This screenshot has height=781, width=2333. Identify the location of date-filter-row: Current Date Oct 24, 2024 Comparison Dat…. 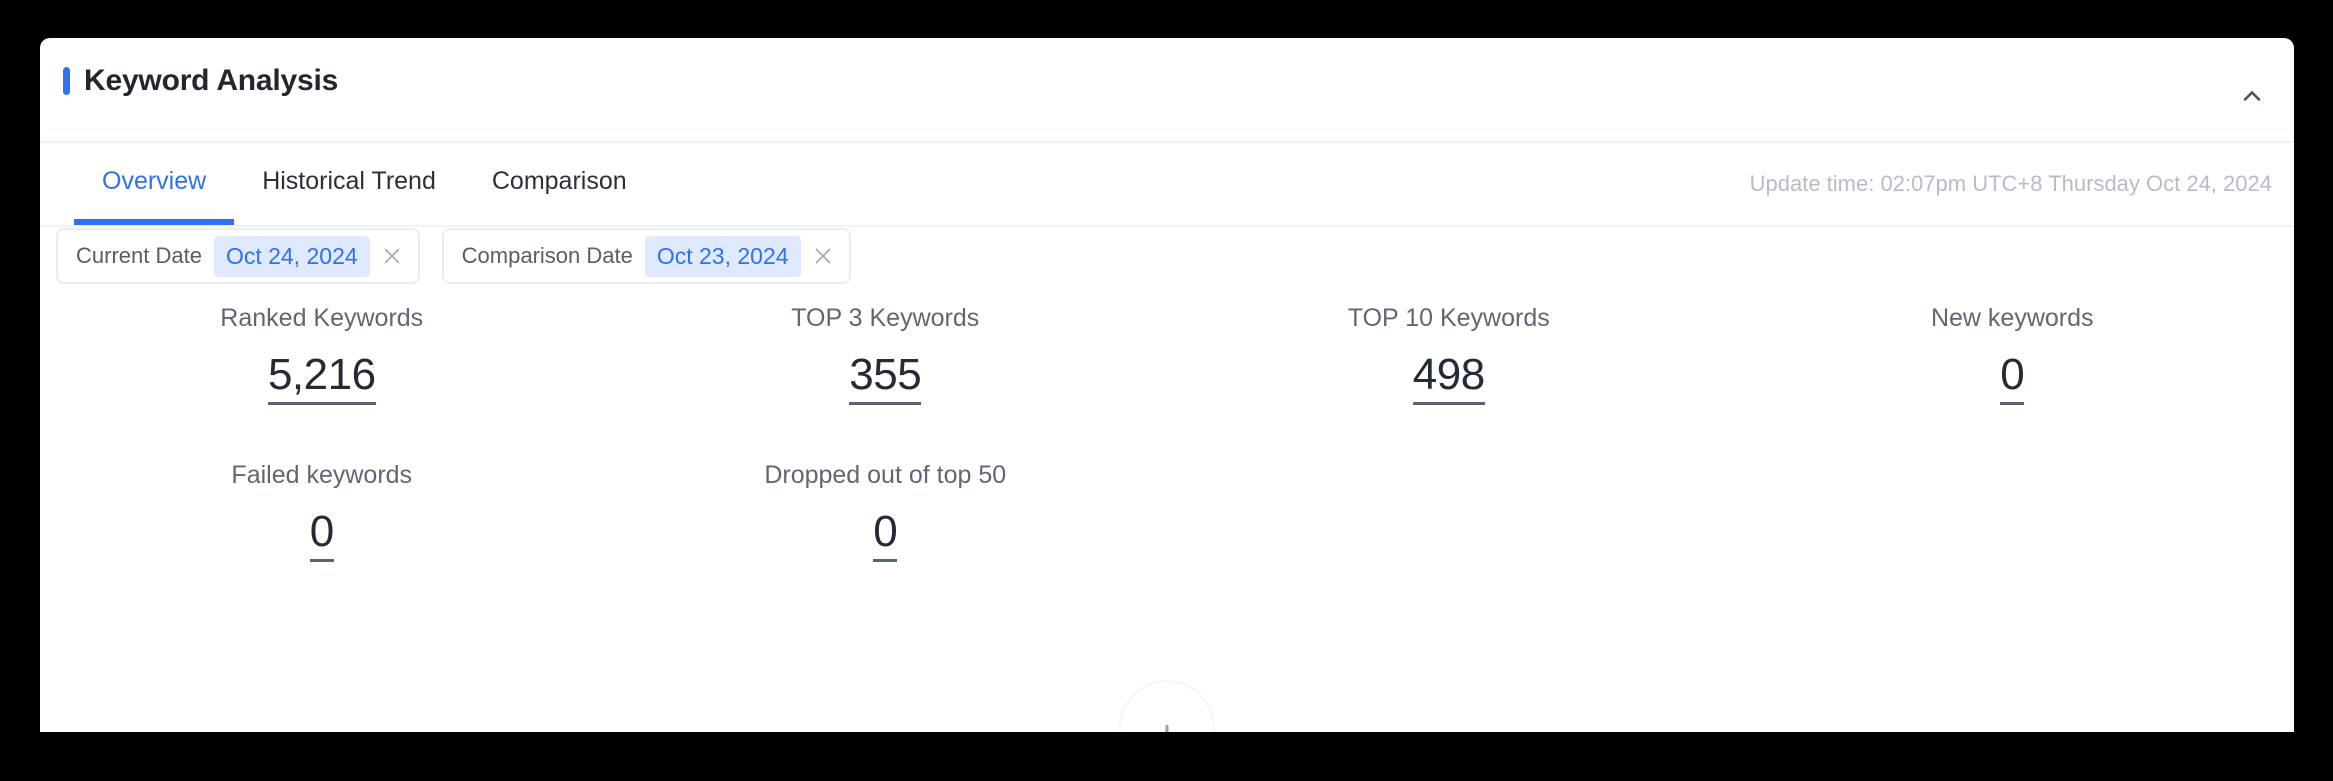
(445, 256).